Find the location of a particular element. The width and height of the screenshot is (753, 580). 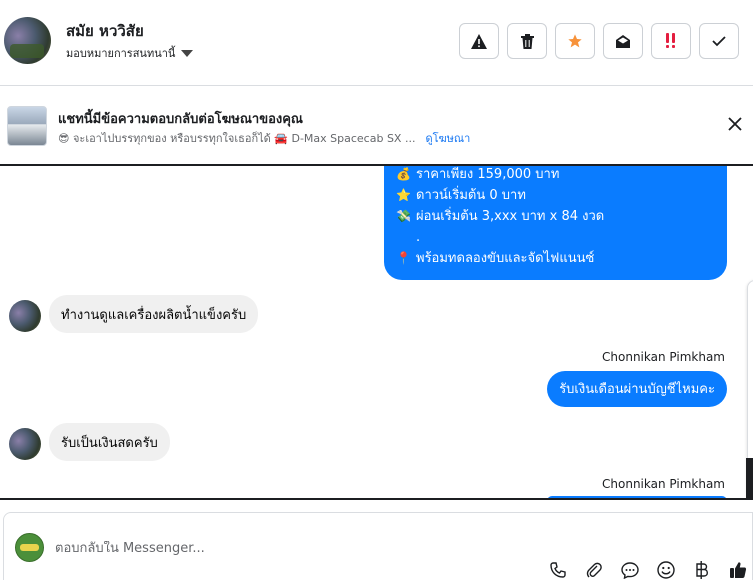

report-spam-button is located at coordinates (479, 41).